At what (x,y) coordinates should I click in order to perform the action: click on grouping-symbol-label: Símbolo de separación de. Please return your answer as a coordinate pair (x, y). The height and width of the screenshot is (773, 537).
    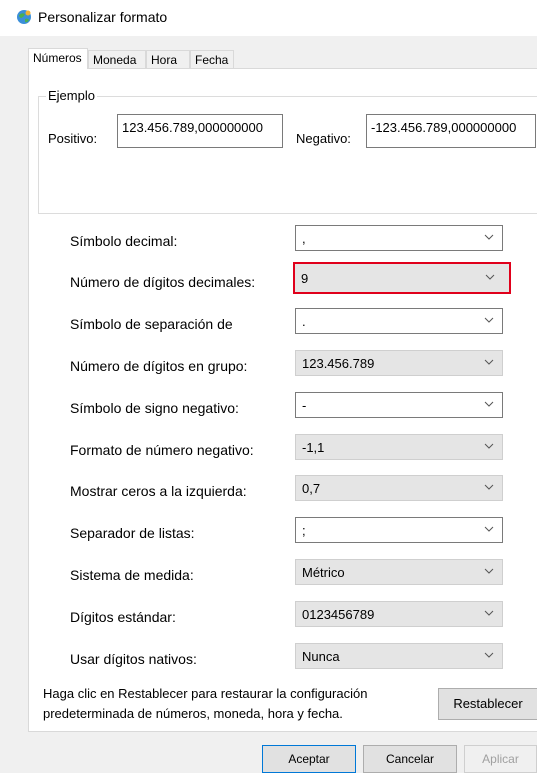
    Looking at the image, I should click on (151, 324).